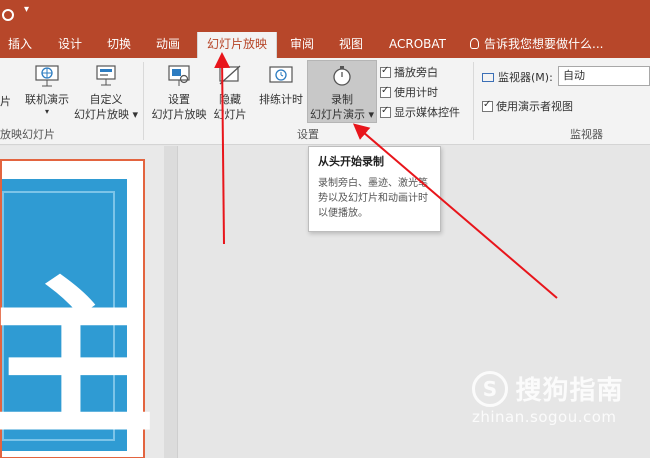 This screenshot has width=650, height=458. I want to click on partial-button-label: 片, so click(5, 101).